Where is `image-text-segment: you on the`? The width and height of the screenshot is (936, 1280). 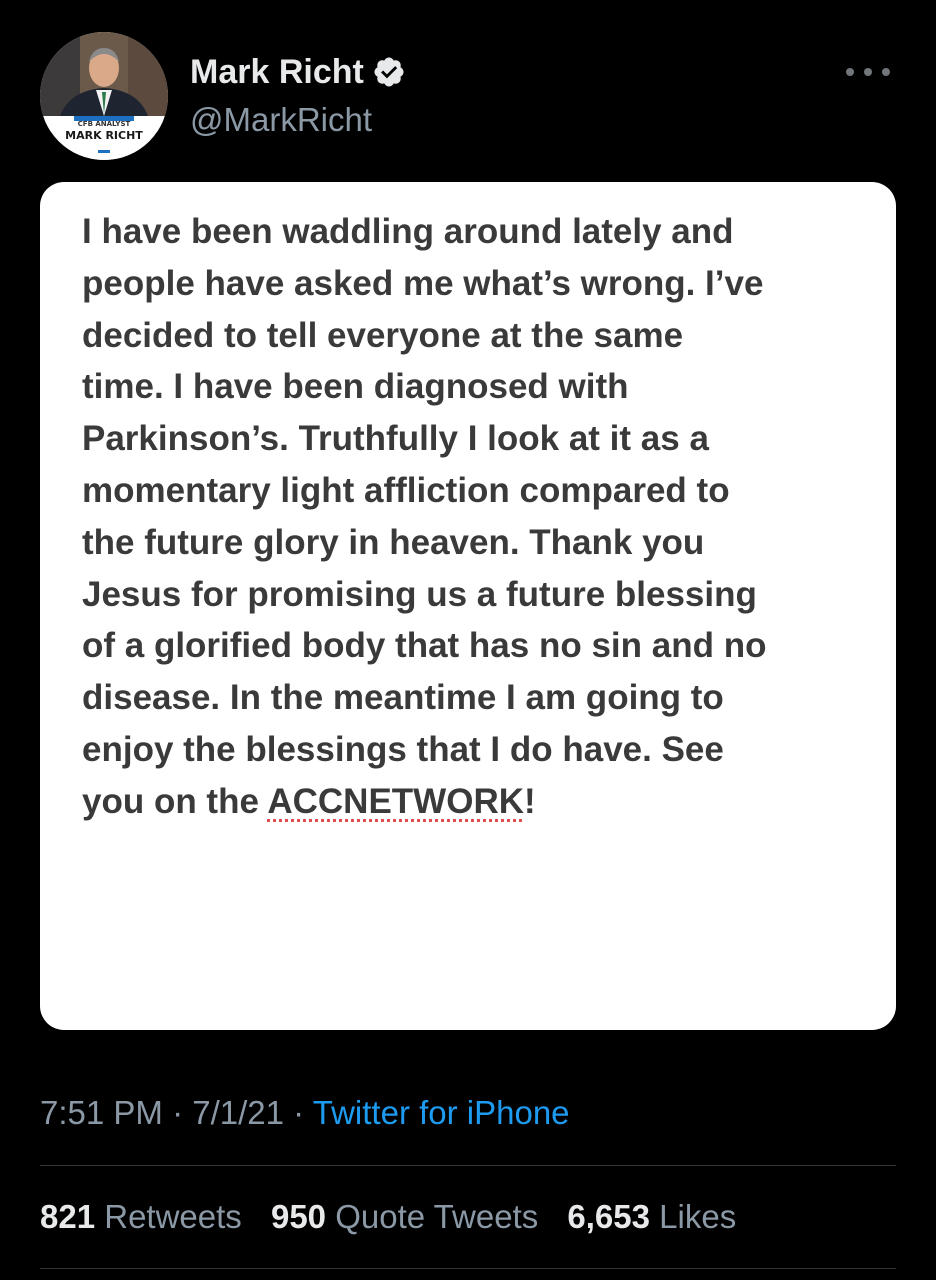 image-text-segment: you on the is located at coordinates (175, 801).